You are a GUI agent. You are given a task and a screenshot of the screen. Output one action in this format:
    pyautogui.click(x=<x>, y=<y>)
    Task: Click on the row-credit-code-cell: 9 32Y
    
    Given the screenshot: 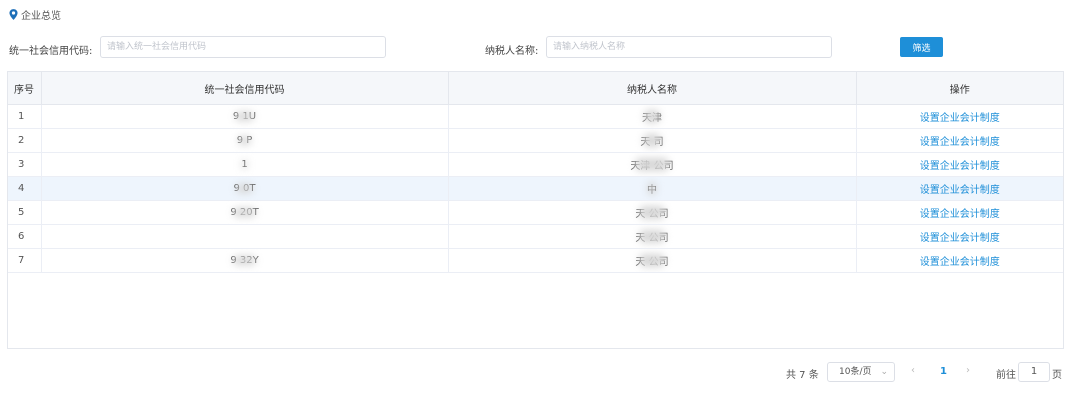 What is the action you would take?
    pyautogui.click(x=245, y=260)
    